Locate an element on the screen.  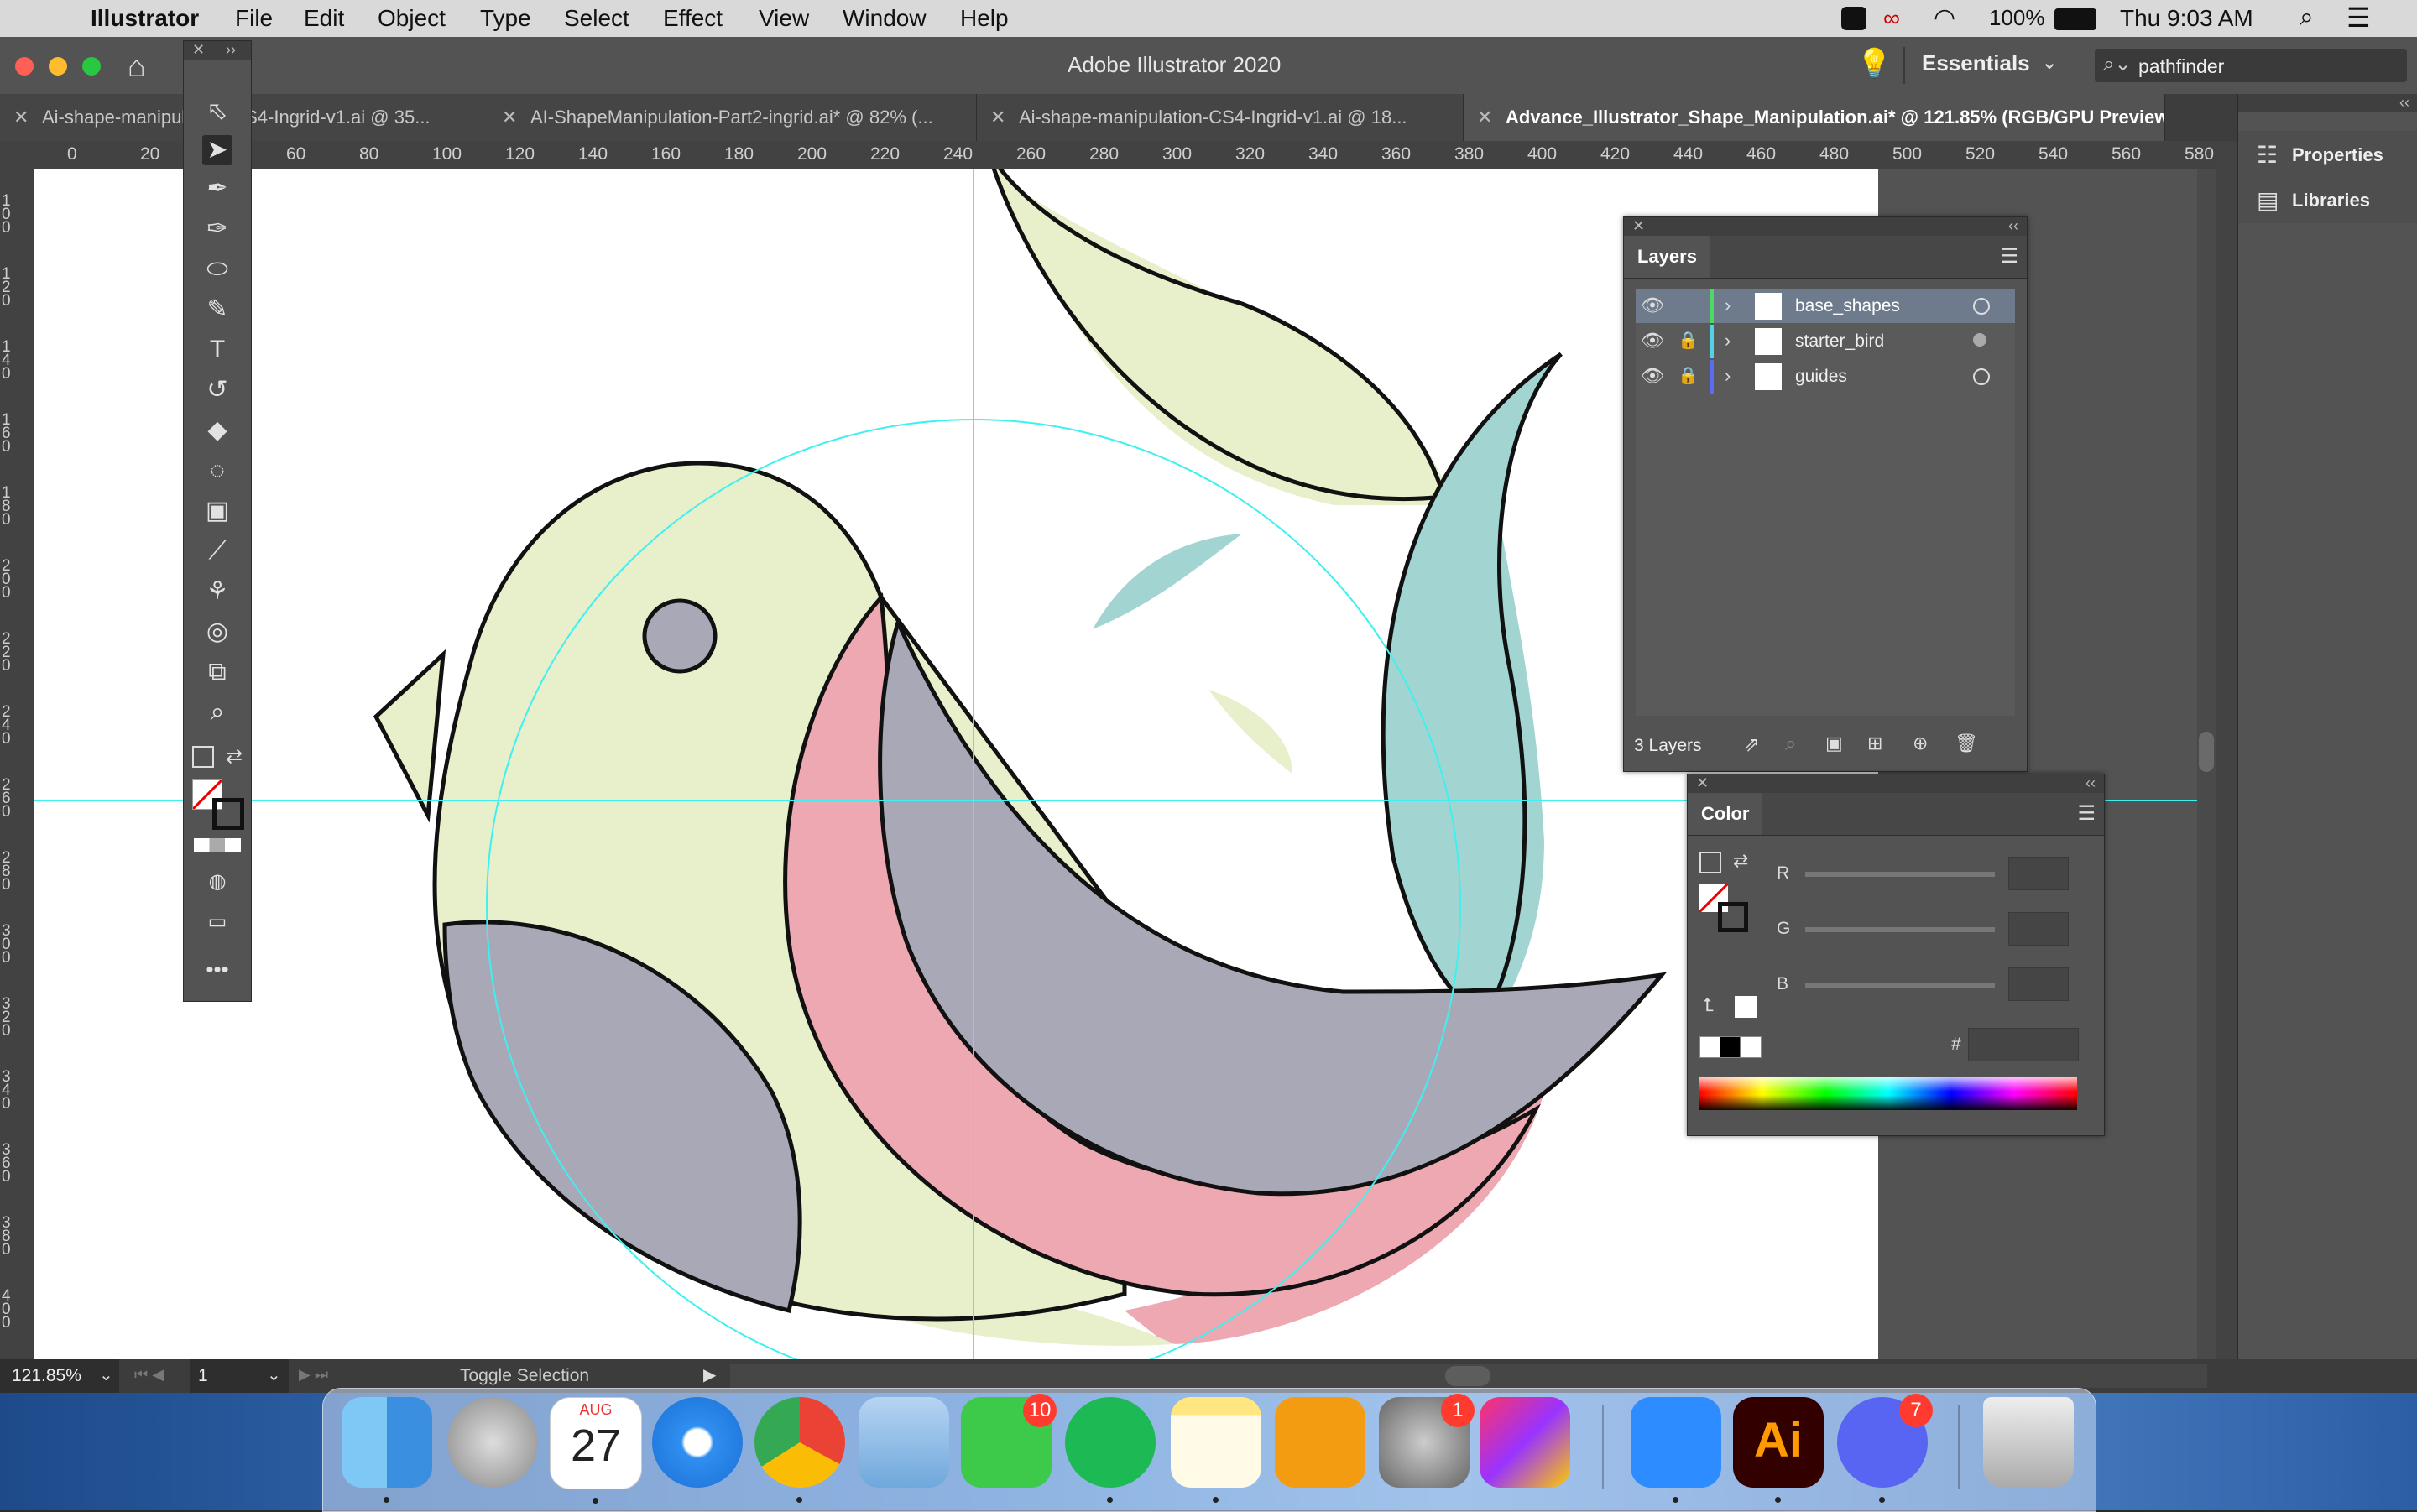
gradient-tool-icon: ▣ is located at coordinates (217, 511).